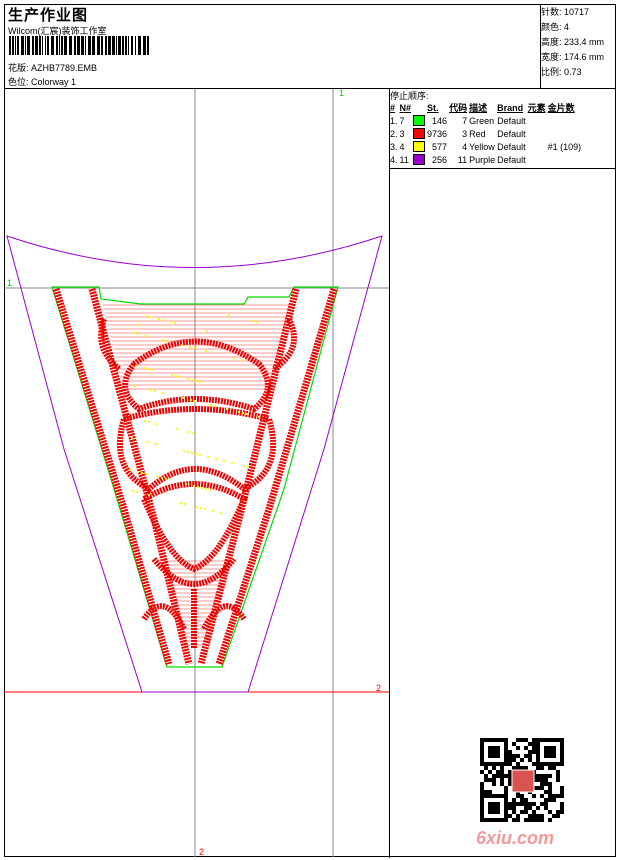 The height and width of the screenshot is (860, 620). What do you see at coordinates (462, 159) in the screenshot?
I see `row-code: 11` at bounding box center [462, 159].